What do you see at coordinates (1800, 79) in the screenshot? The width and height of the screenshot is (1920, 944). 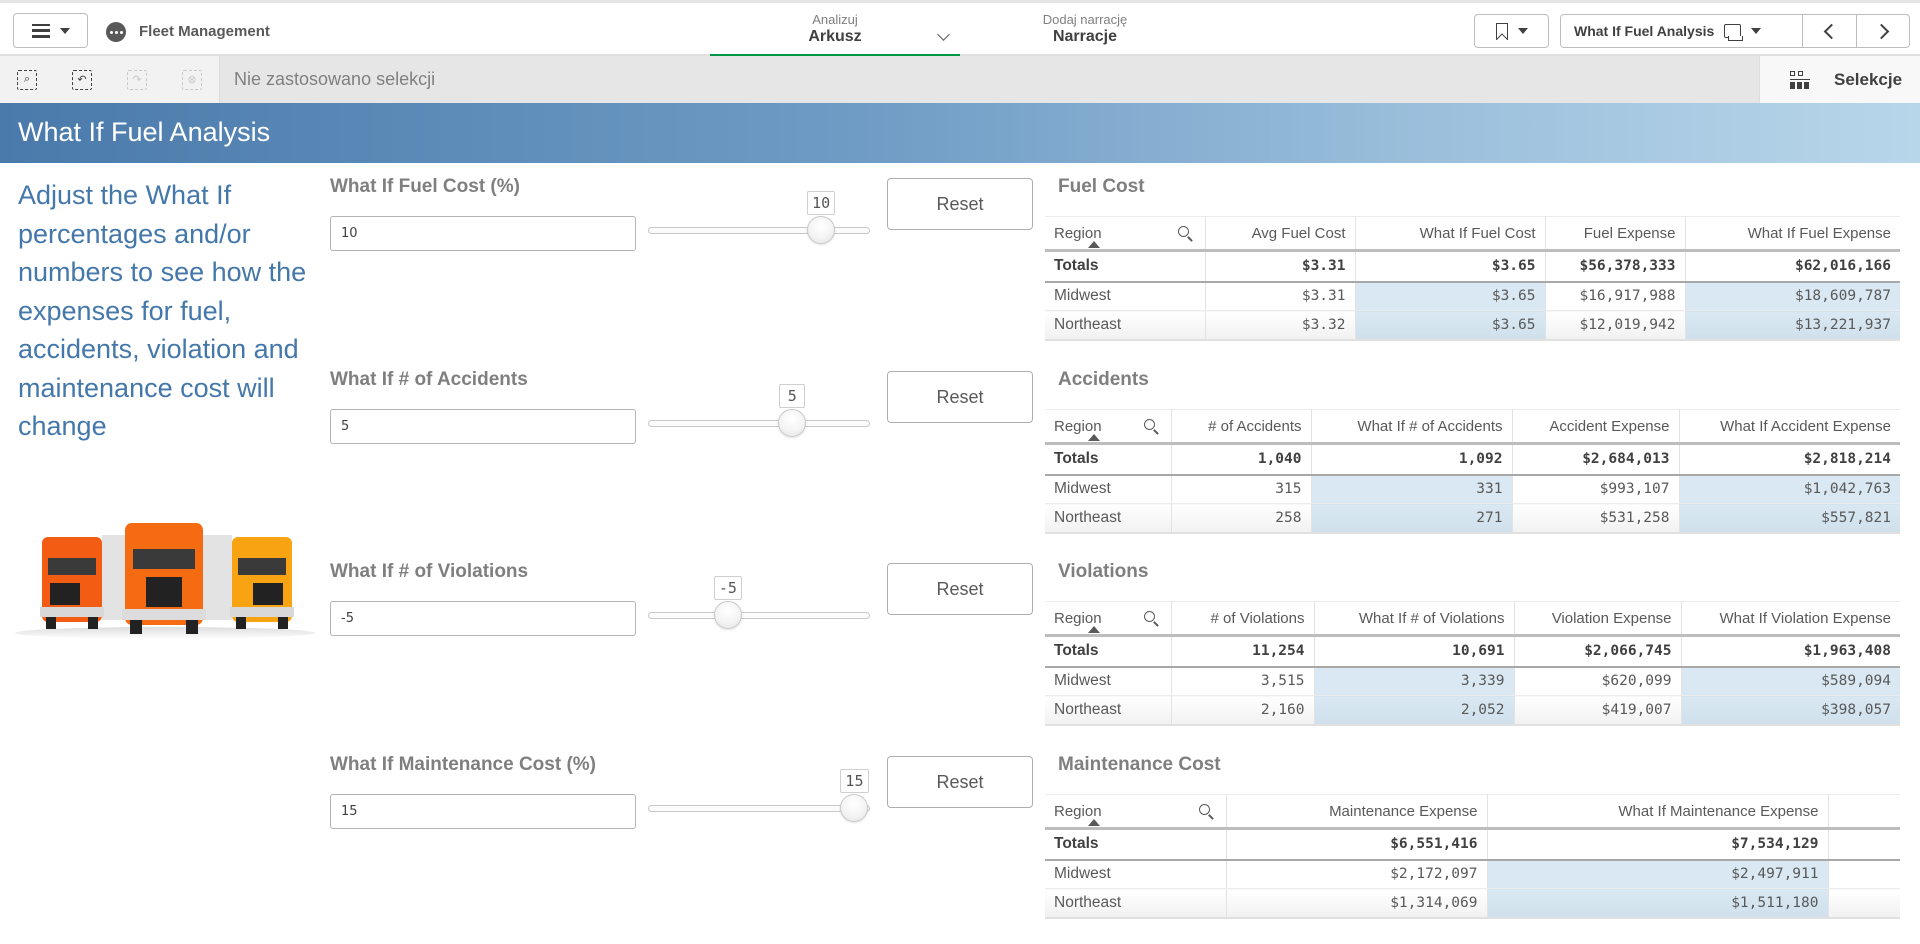 I see `selections-grid-icon` at bounding box center [1800, 79].